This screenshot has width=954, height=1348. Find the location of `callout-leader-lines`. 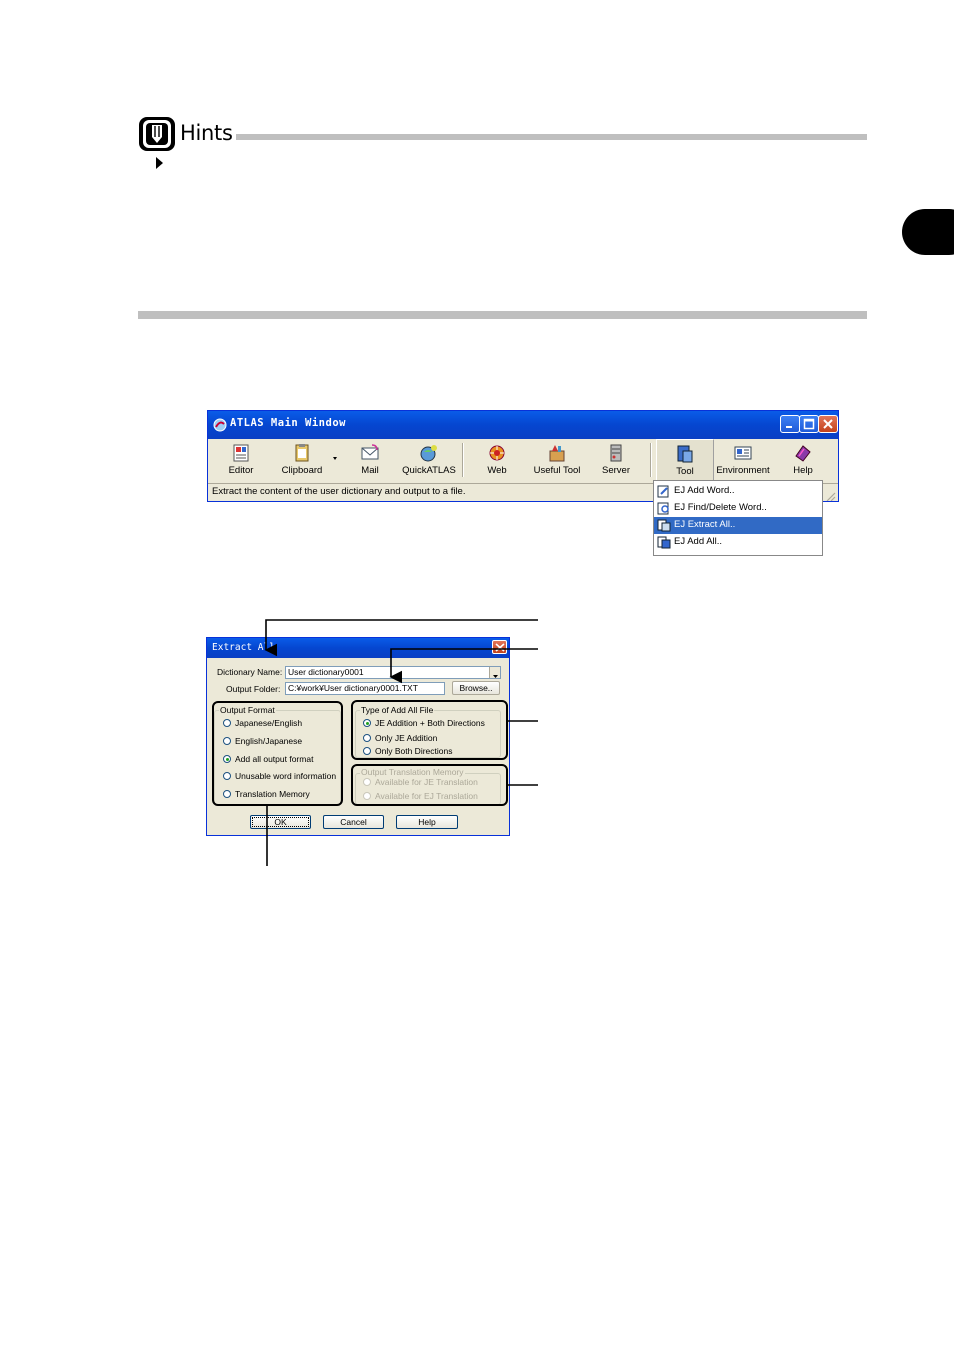

callout-leader-lines is located at coordinates (401, 742).